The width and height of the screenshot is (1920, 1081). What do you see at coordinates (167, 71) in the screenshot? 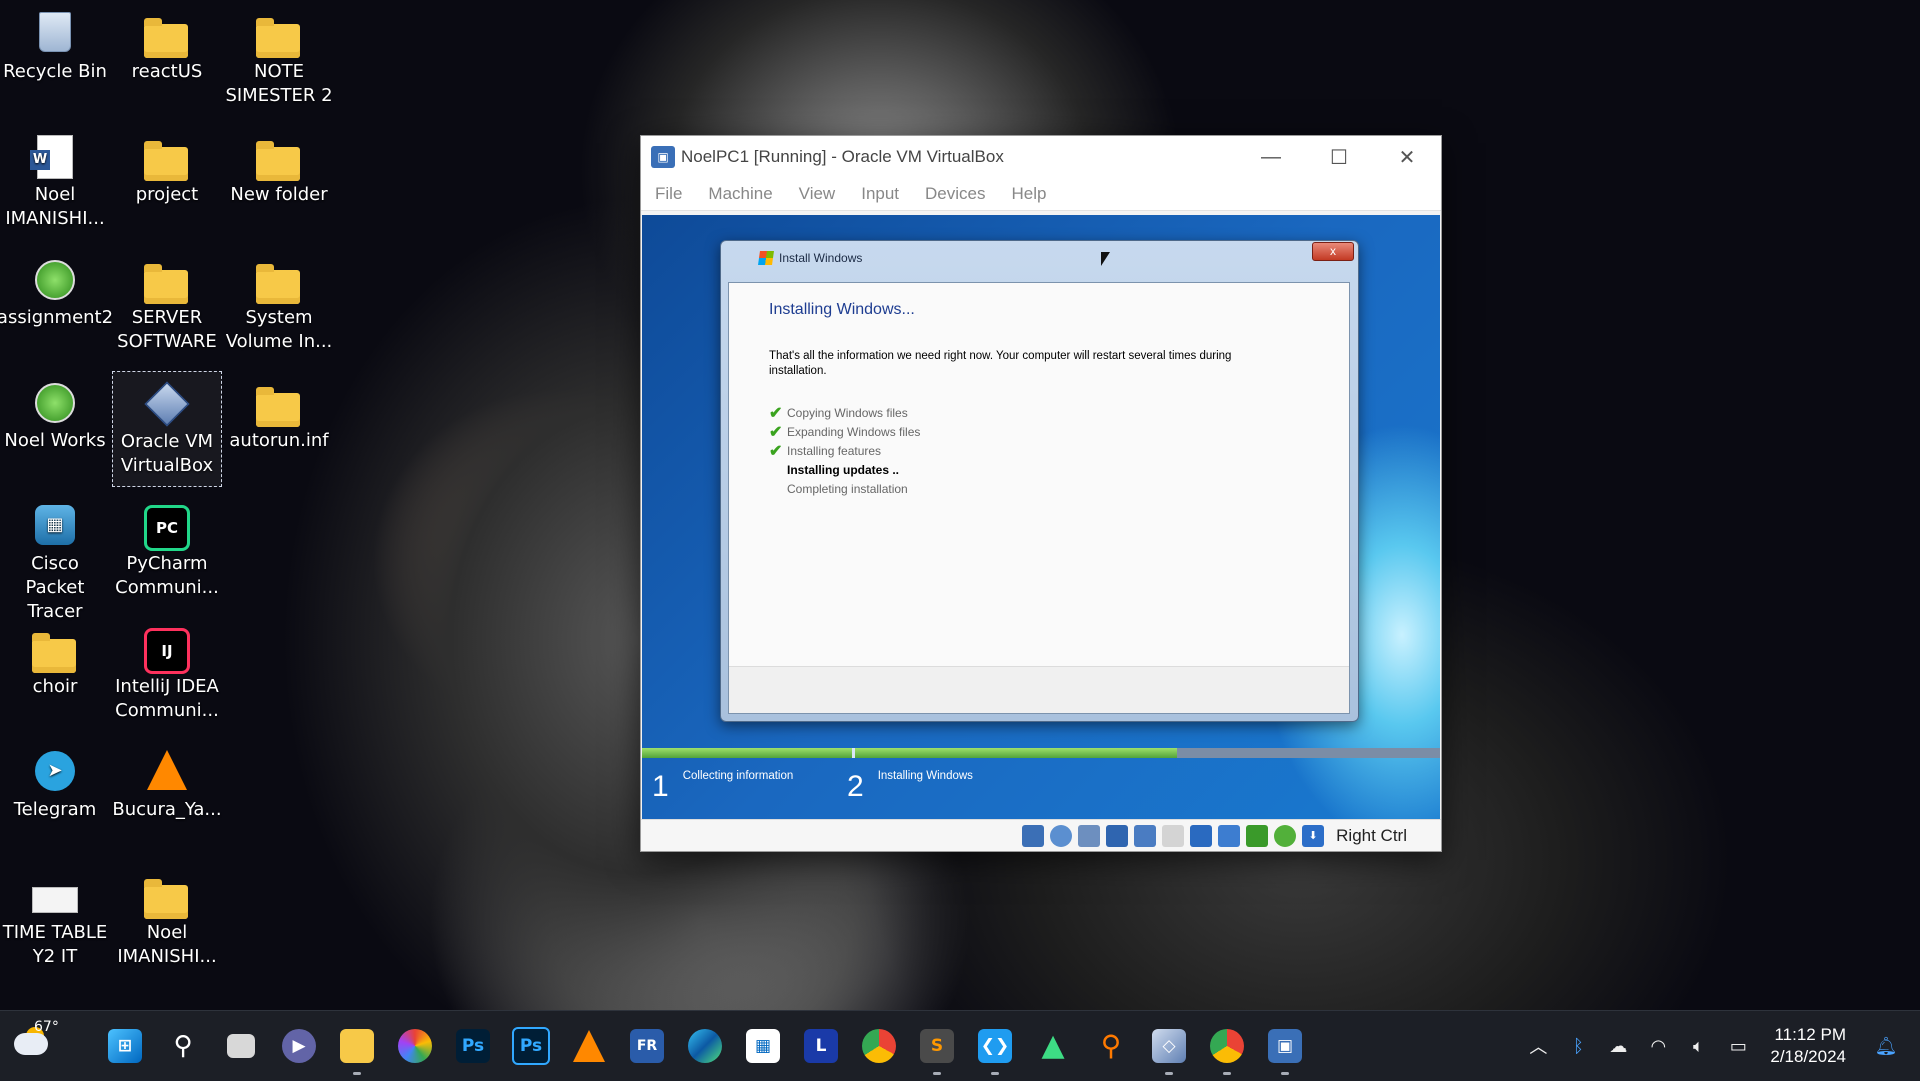
I see `desktop-icon-label: reactUS` at bounding box center [167, 71].